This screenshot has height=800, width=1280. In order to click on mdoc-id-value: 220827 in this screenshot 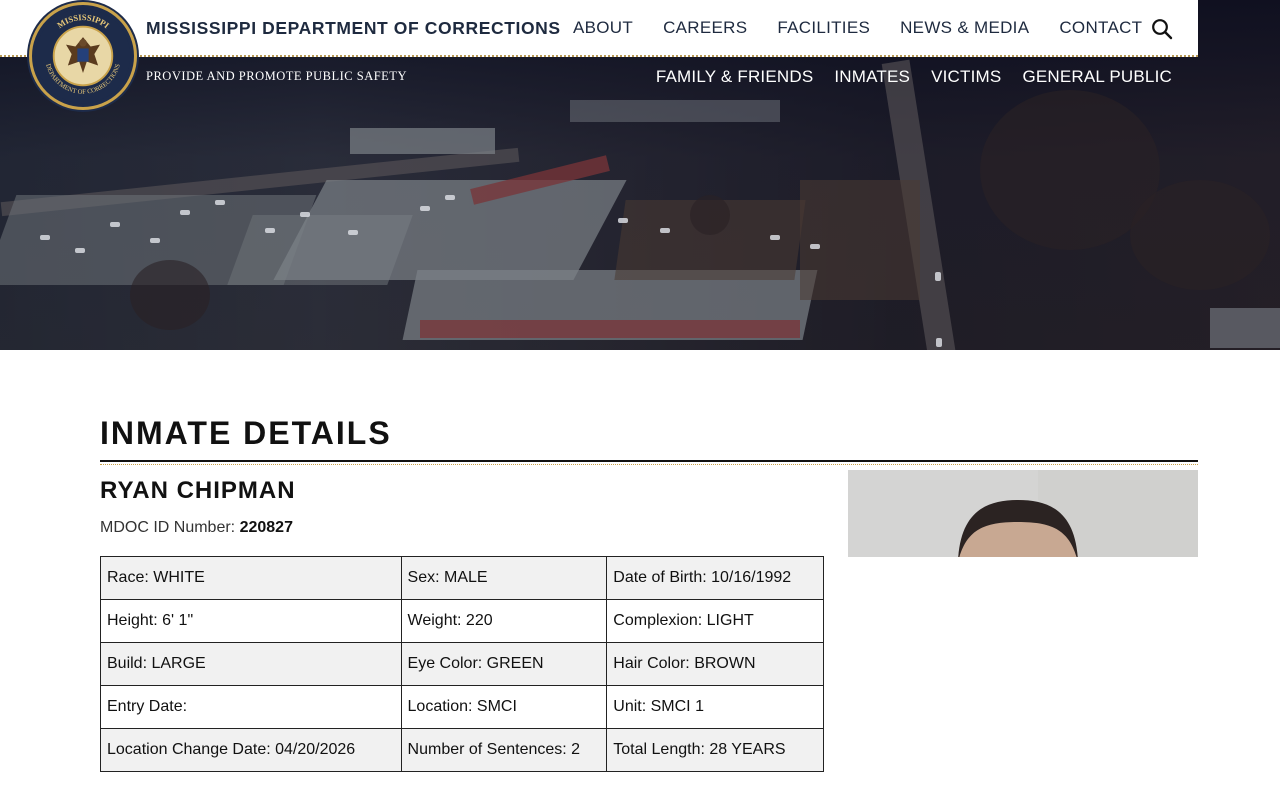, I will do `click(266, 527)`.